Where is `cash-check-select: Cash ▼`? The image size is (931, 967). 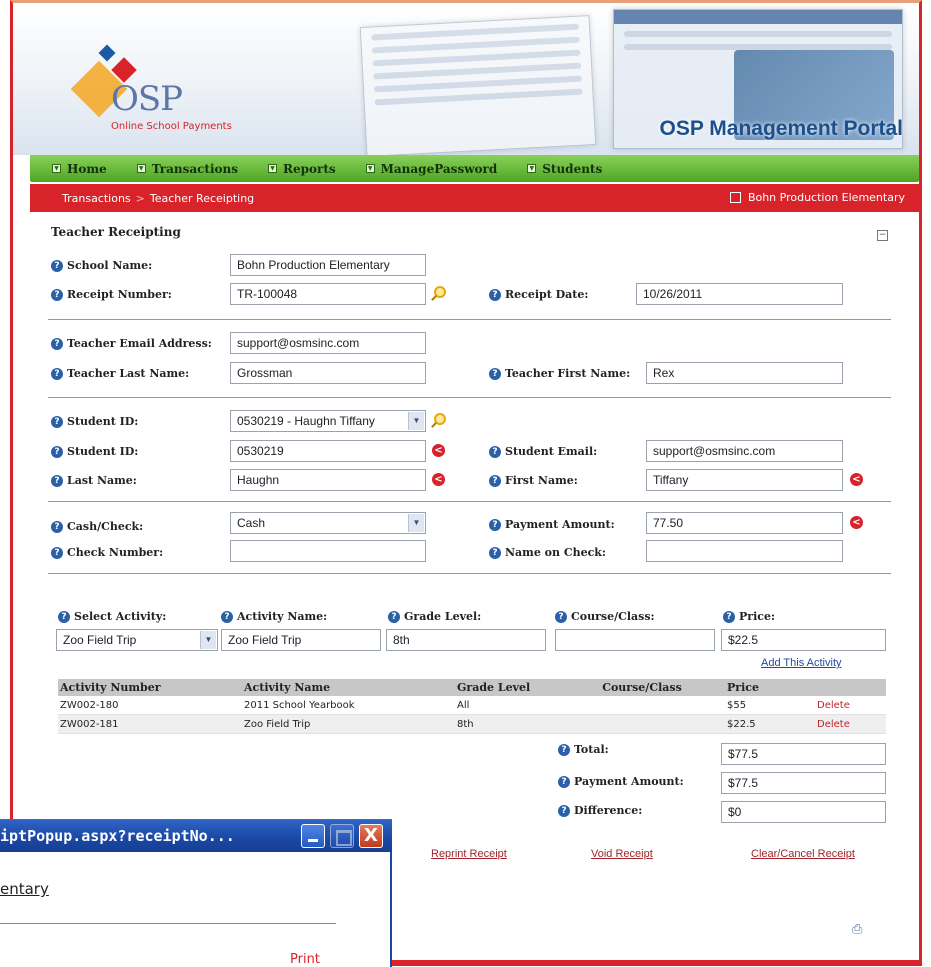
cash-check-select: Cash ▼ is located at coordinates (328, 523).